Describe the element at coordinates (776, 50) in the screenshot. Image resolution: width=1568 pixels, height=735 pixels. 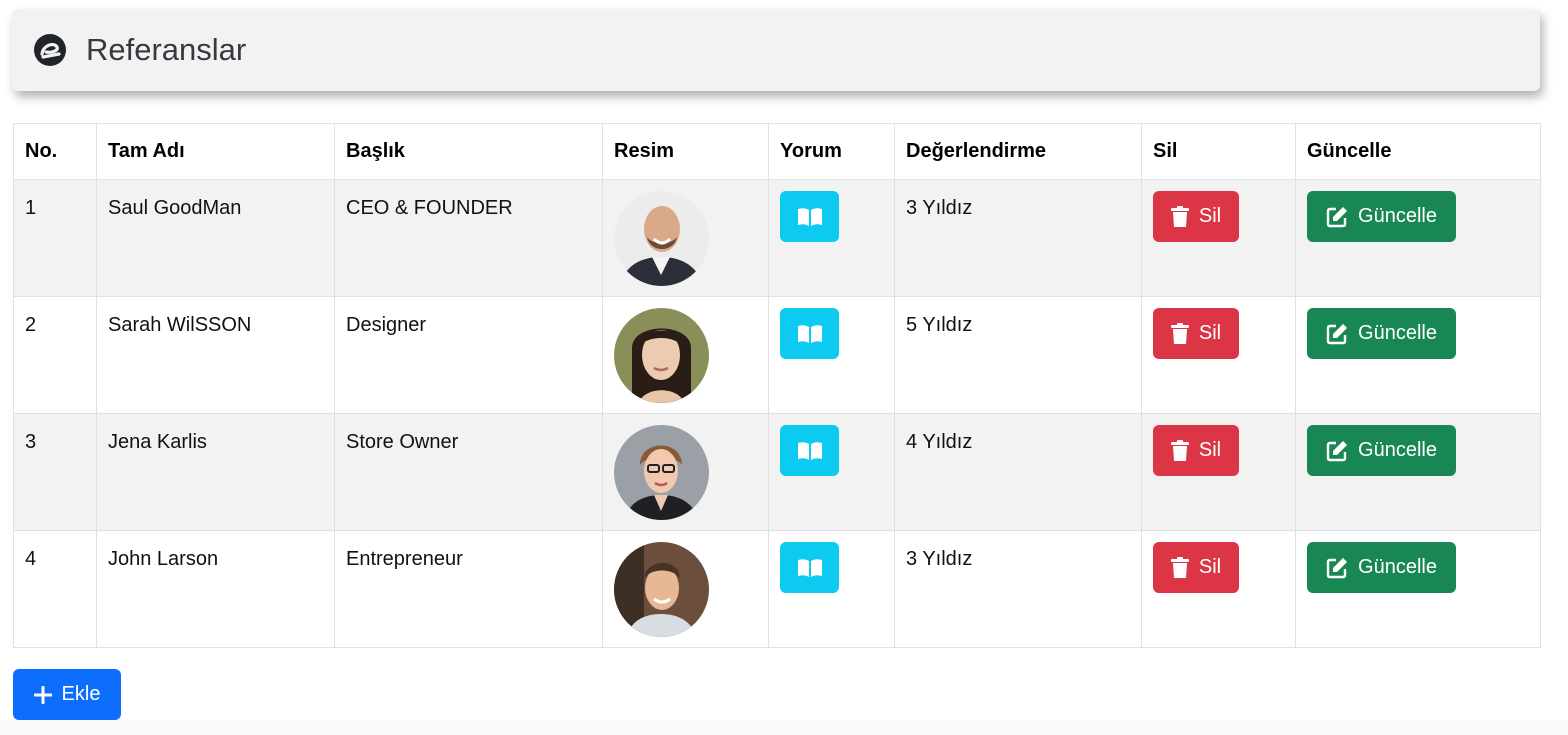
I see `page-header: Referanslar` at that location.